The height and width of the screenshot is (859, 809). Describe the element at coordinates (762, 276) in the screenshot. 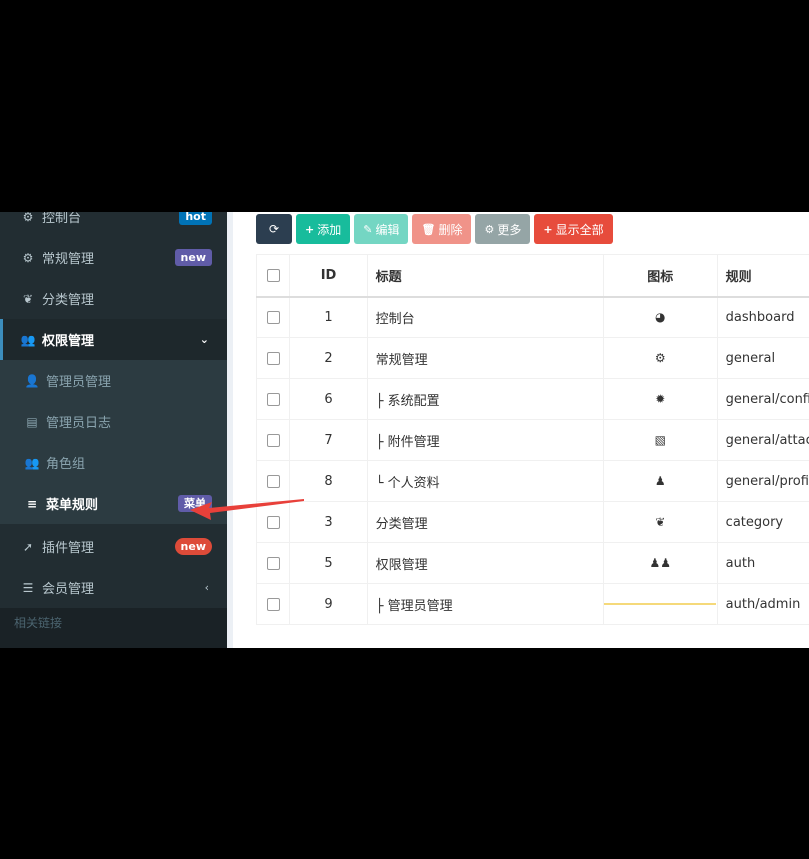

I see `col-rule: 规则` at that location.